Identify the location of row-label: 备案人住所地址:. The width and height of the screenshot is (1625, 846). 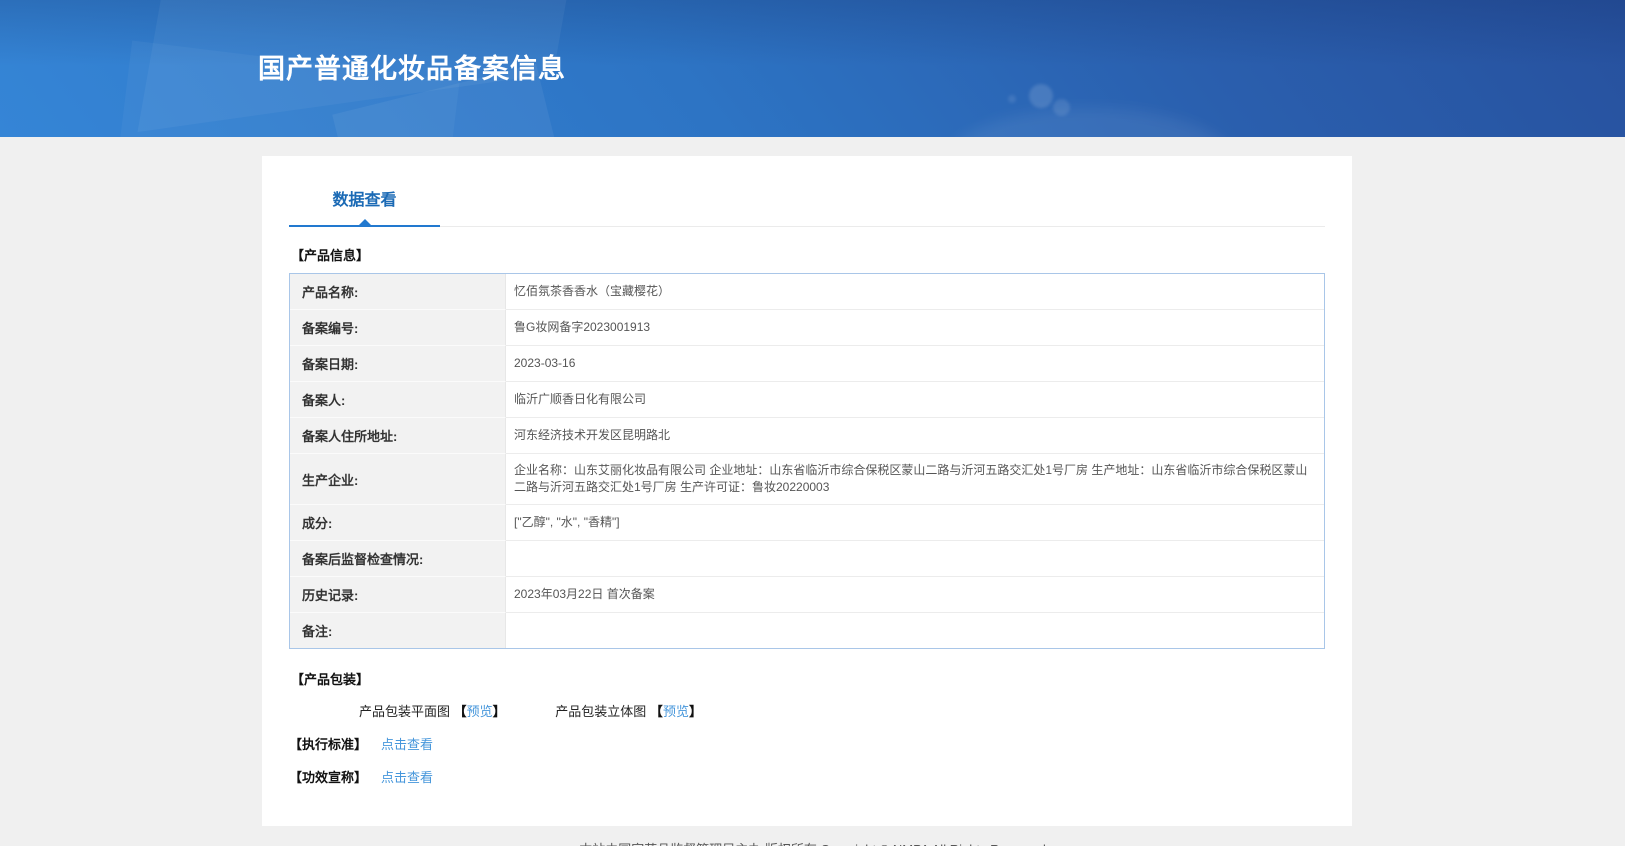
(398, 436).